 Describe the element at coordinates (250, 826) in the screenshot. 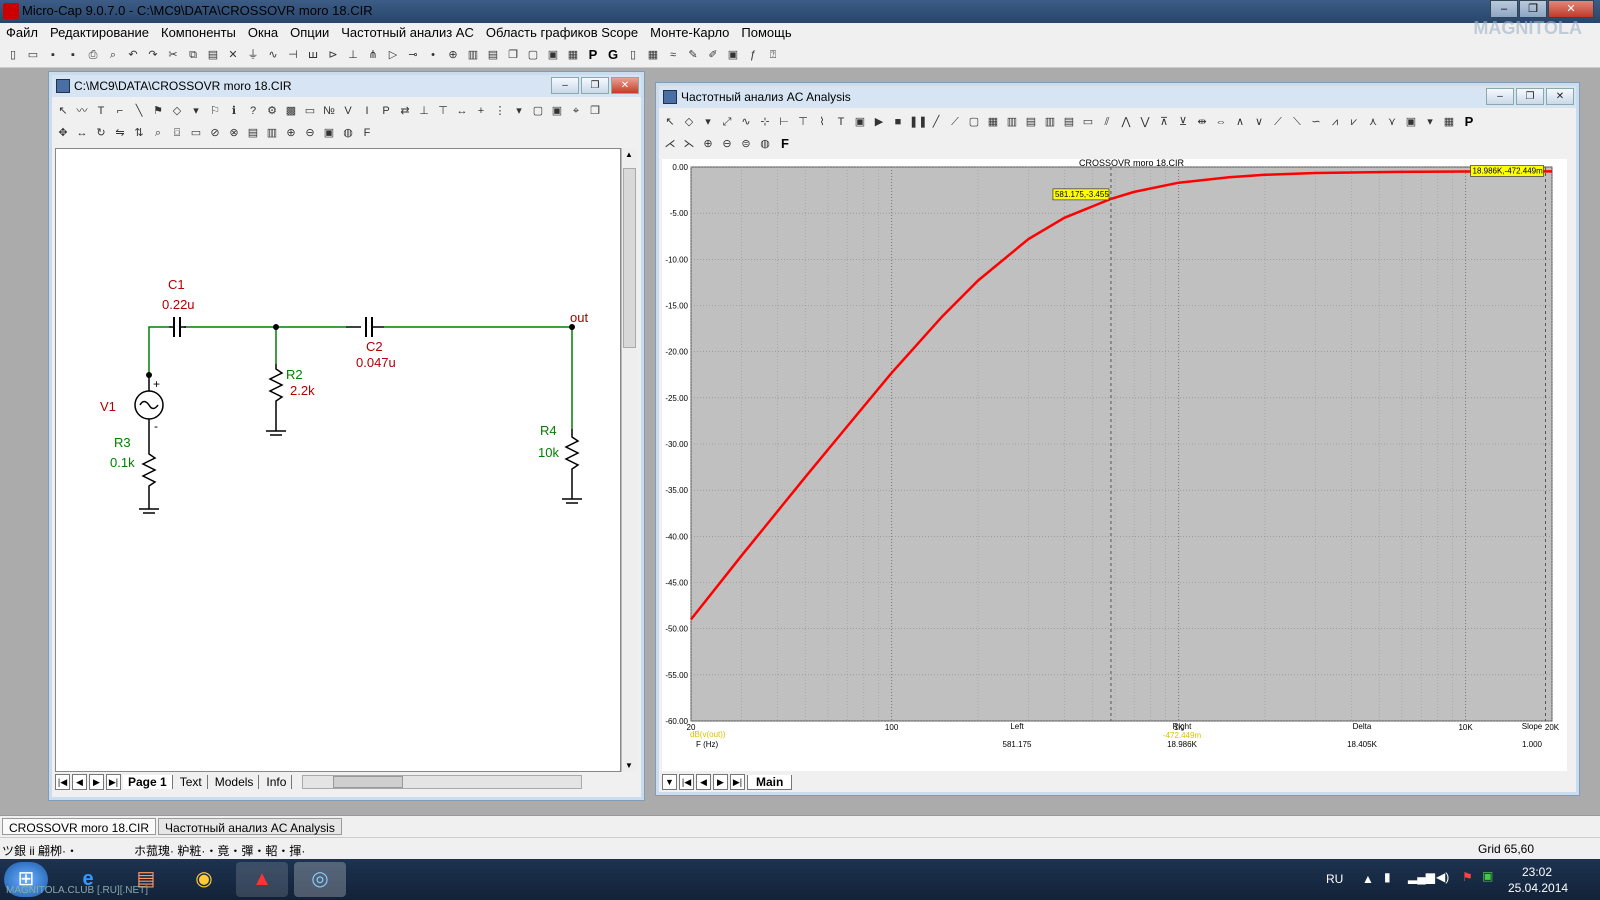

I see `doc-tab-analysis: Частотный анализ AC Analysis` at that location.